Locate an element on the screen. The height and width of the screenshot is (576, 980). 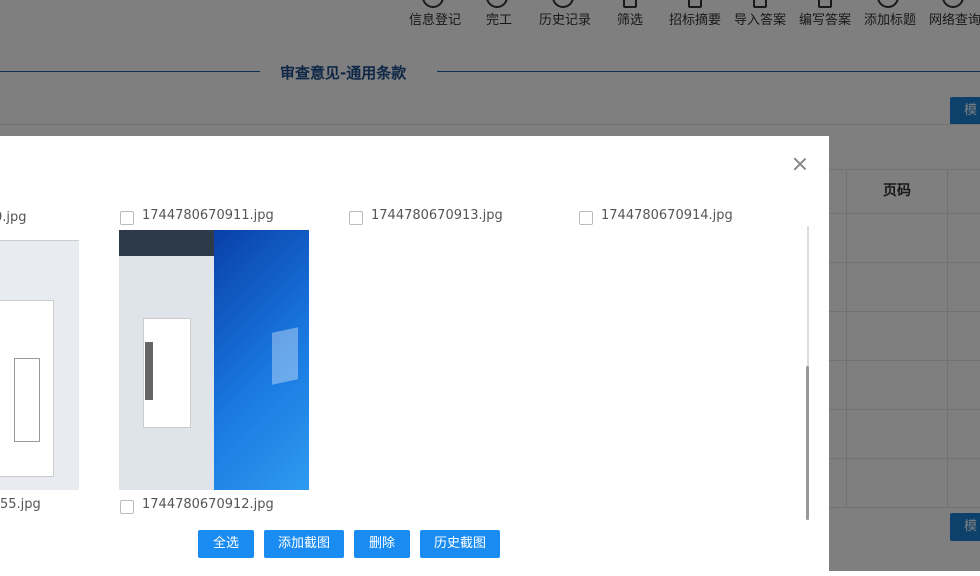
file-name: 55.jpg is located at coordinates (20, 504).